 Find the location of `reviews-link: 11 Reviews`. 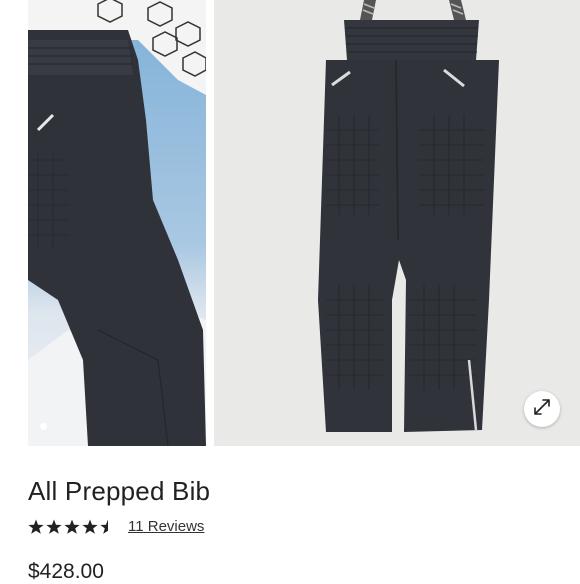

reviews-link: 11 Reviews is located at coordinates (166, 526).